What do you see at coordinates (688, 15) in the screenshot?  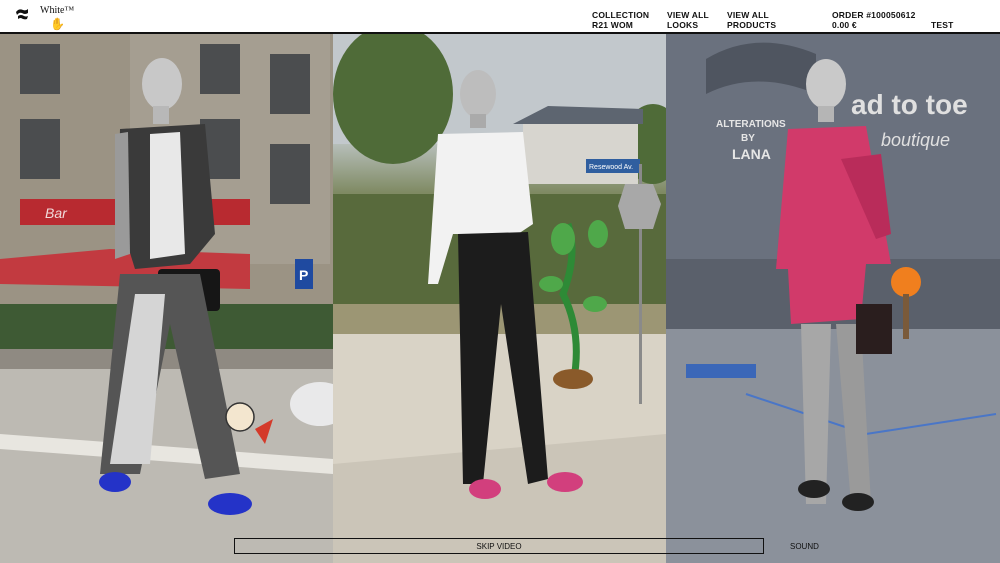 I see `nav-looks-line1: VIEW ALL` at bounding box center [688, 15].